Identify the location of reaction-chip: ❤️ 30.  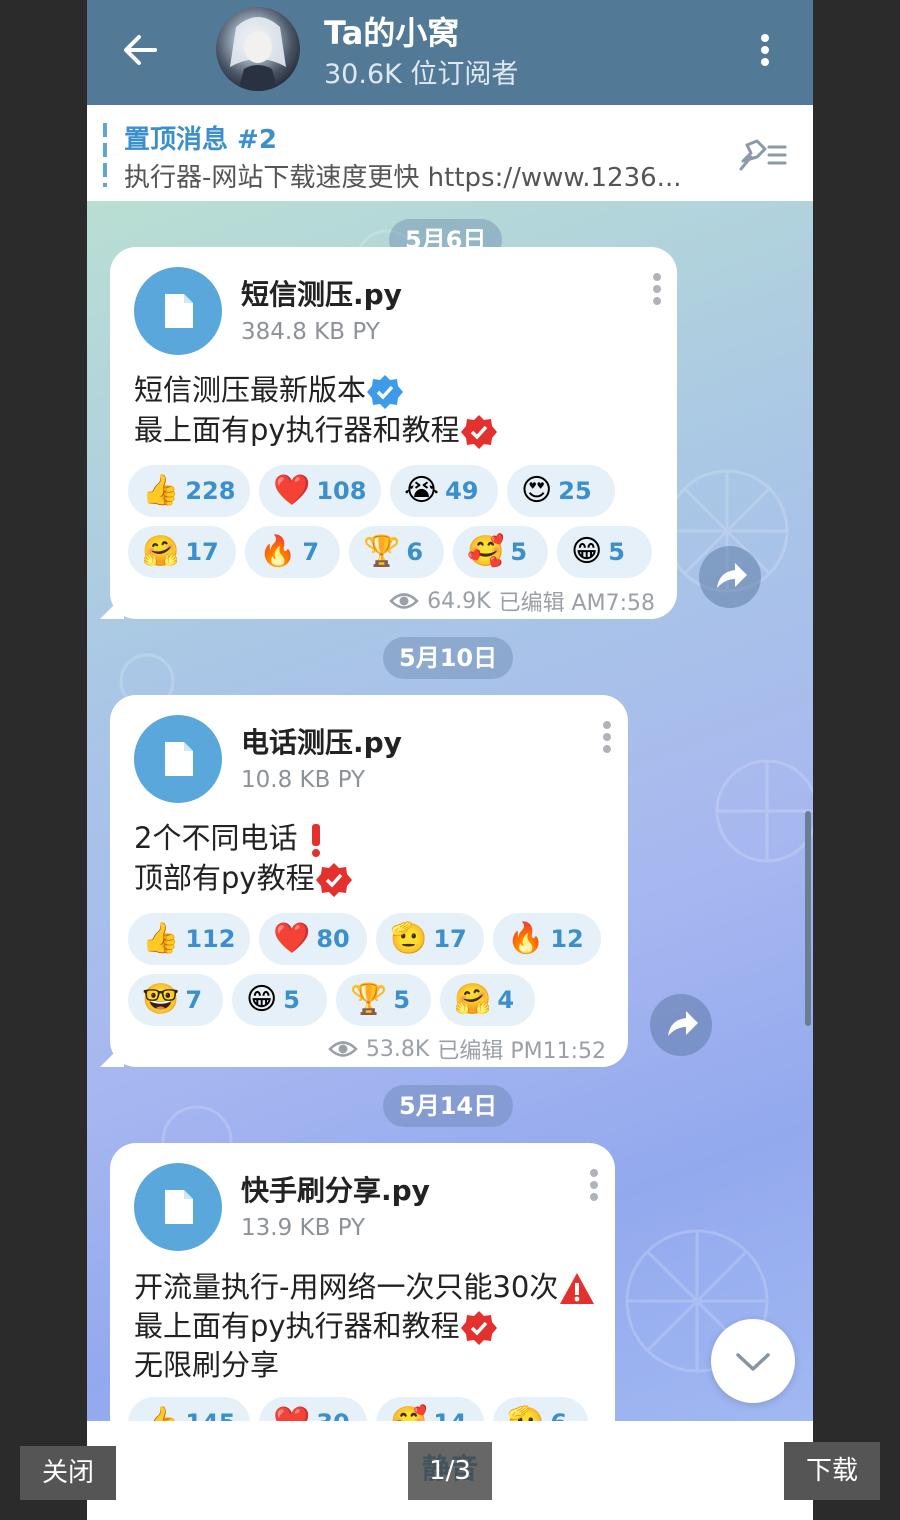
(313, 1409).